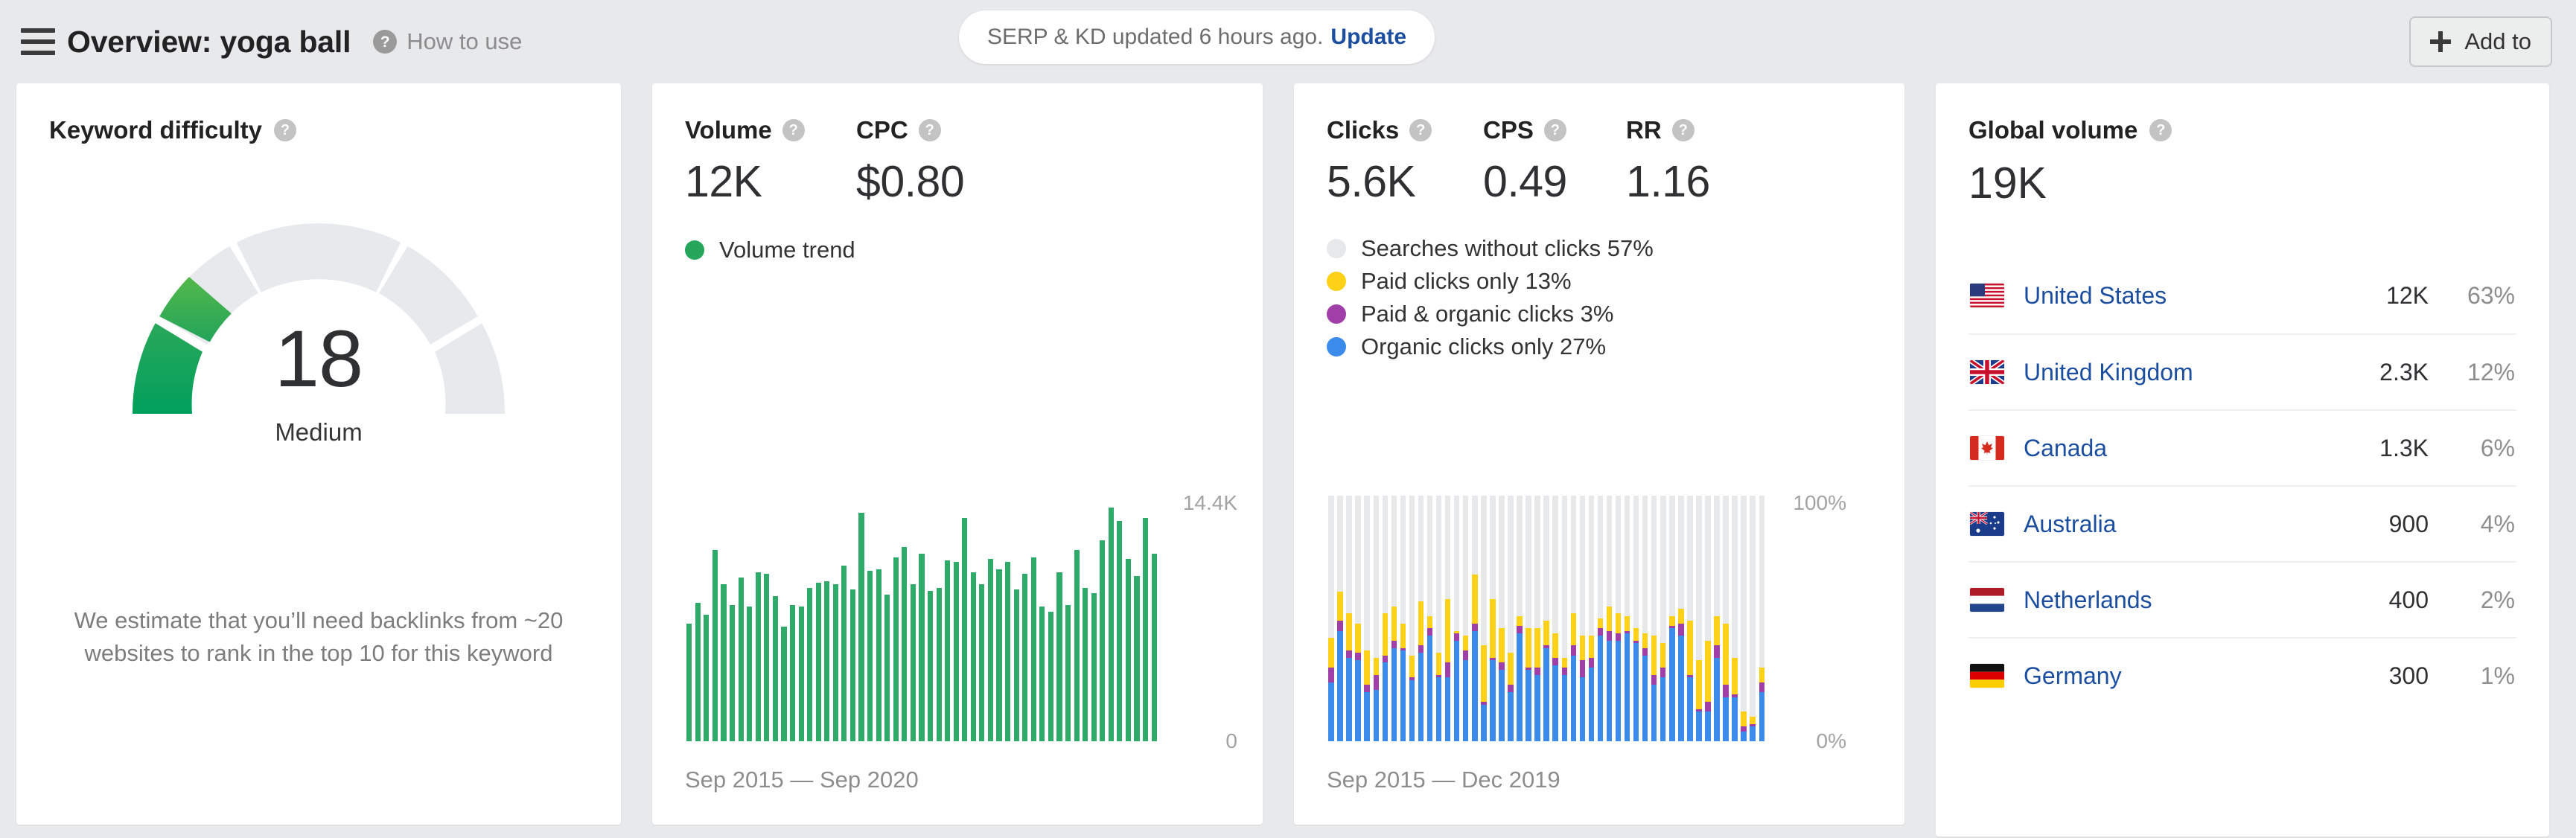 This screenshot has width=2576, height=838. Describe the element at coordinates (1599, 248) in the screenshot. I see `clicks-legend-item: Searches without clicks 57%` at that location.